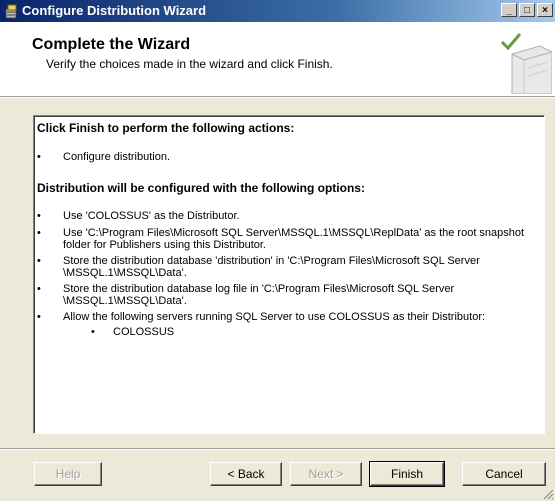  I want to click on page-title: Complete the Wizard, so click(111, 44).